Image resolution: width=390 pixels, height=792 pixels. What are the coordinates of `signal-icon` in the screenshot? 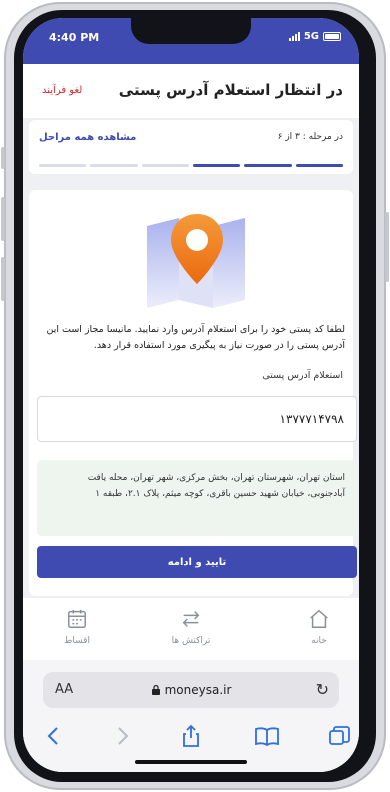 It's located at (294, 36).